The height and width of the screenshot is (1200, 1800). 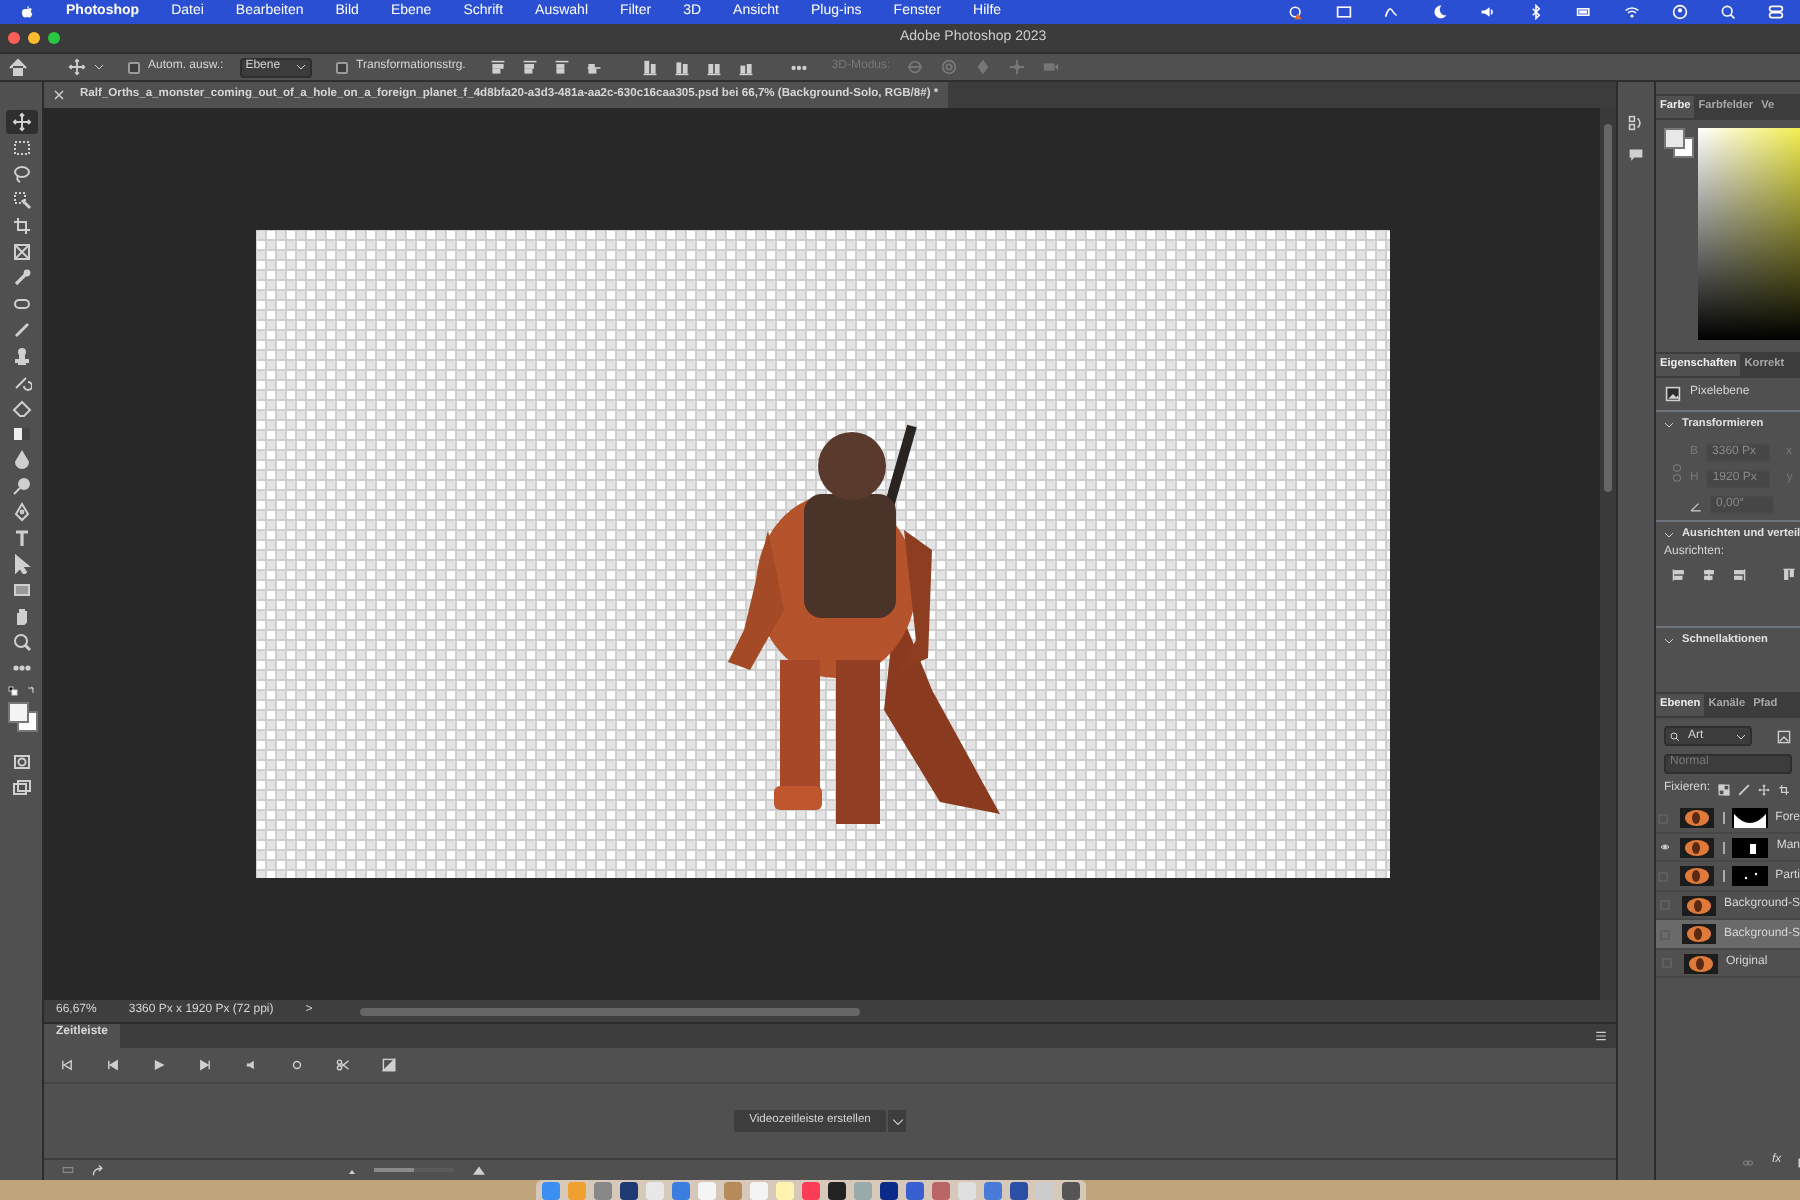 I want to click on gradient-icon, so click(x=22, y=434).